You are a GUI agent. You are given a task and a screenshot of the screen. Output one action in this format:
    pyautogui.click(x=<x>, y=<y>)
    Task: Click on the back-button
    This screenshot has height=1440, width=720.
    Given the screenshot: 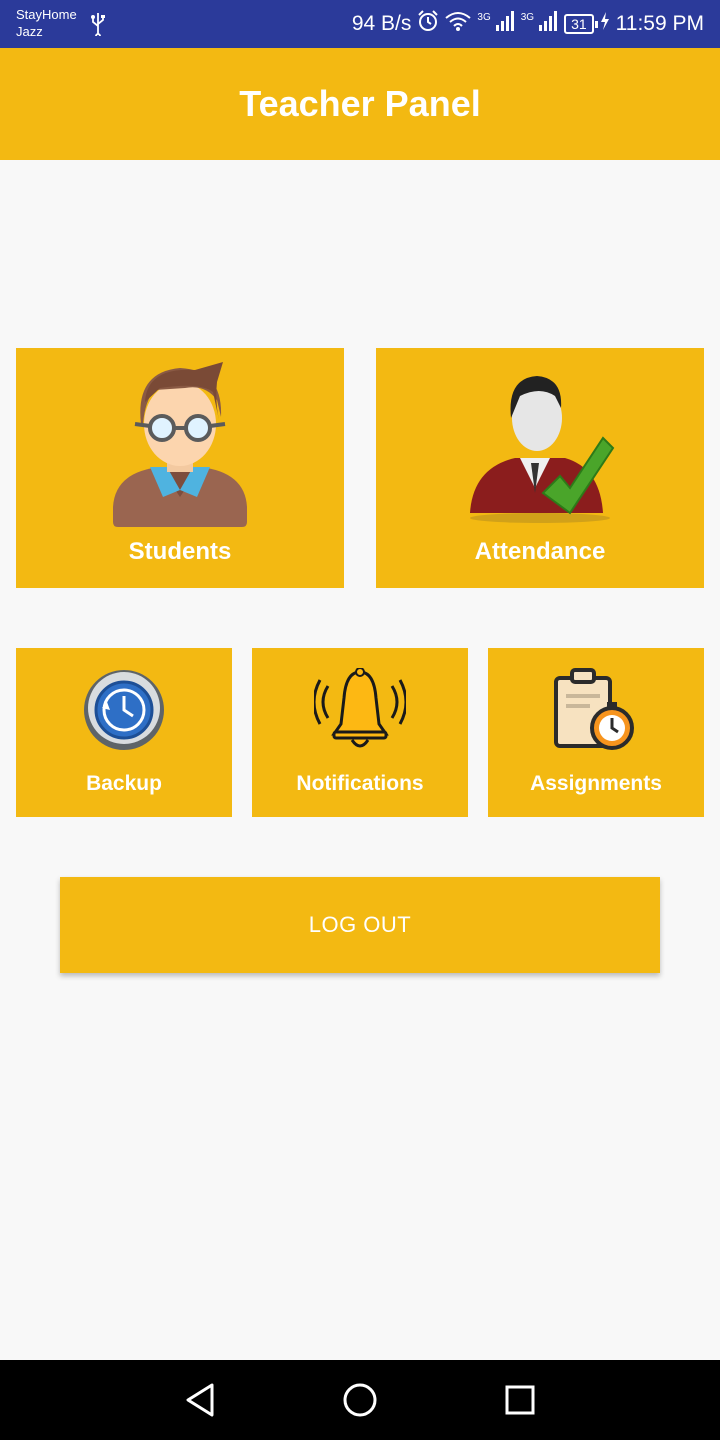 What is the action you would take?
    pyautogui.click(x=200, y=1400)
    